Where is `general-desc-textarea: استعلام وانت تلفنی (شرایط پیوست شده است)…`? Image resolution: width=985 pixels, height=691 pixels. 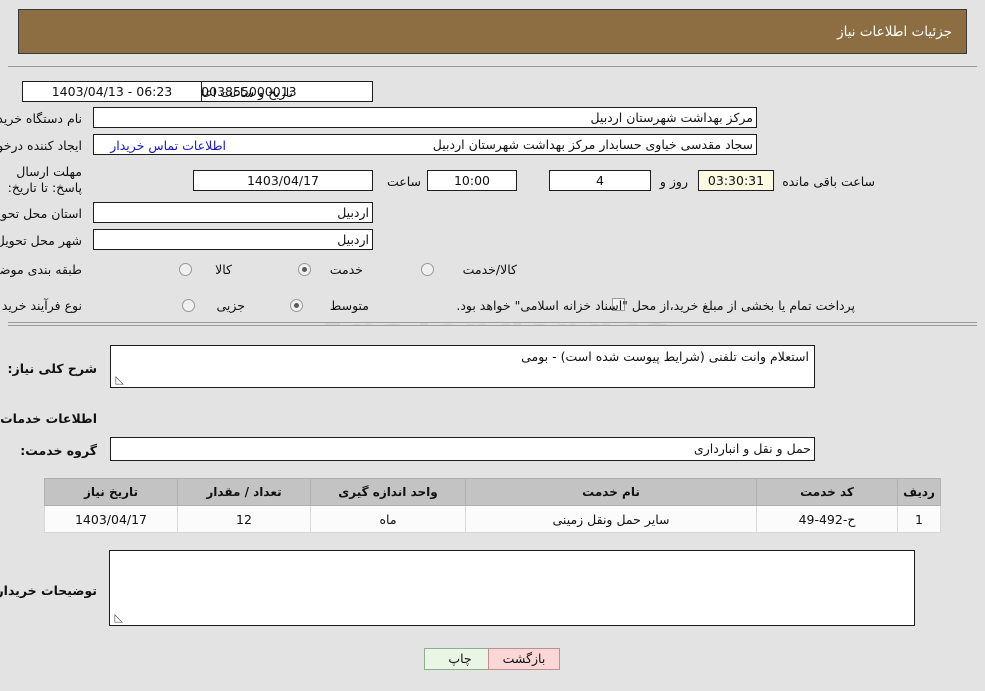
general-desc-textarea: استعلام وانت تلفنی (شرایط پیوست شده است)… is located at coordinates (462, 366).